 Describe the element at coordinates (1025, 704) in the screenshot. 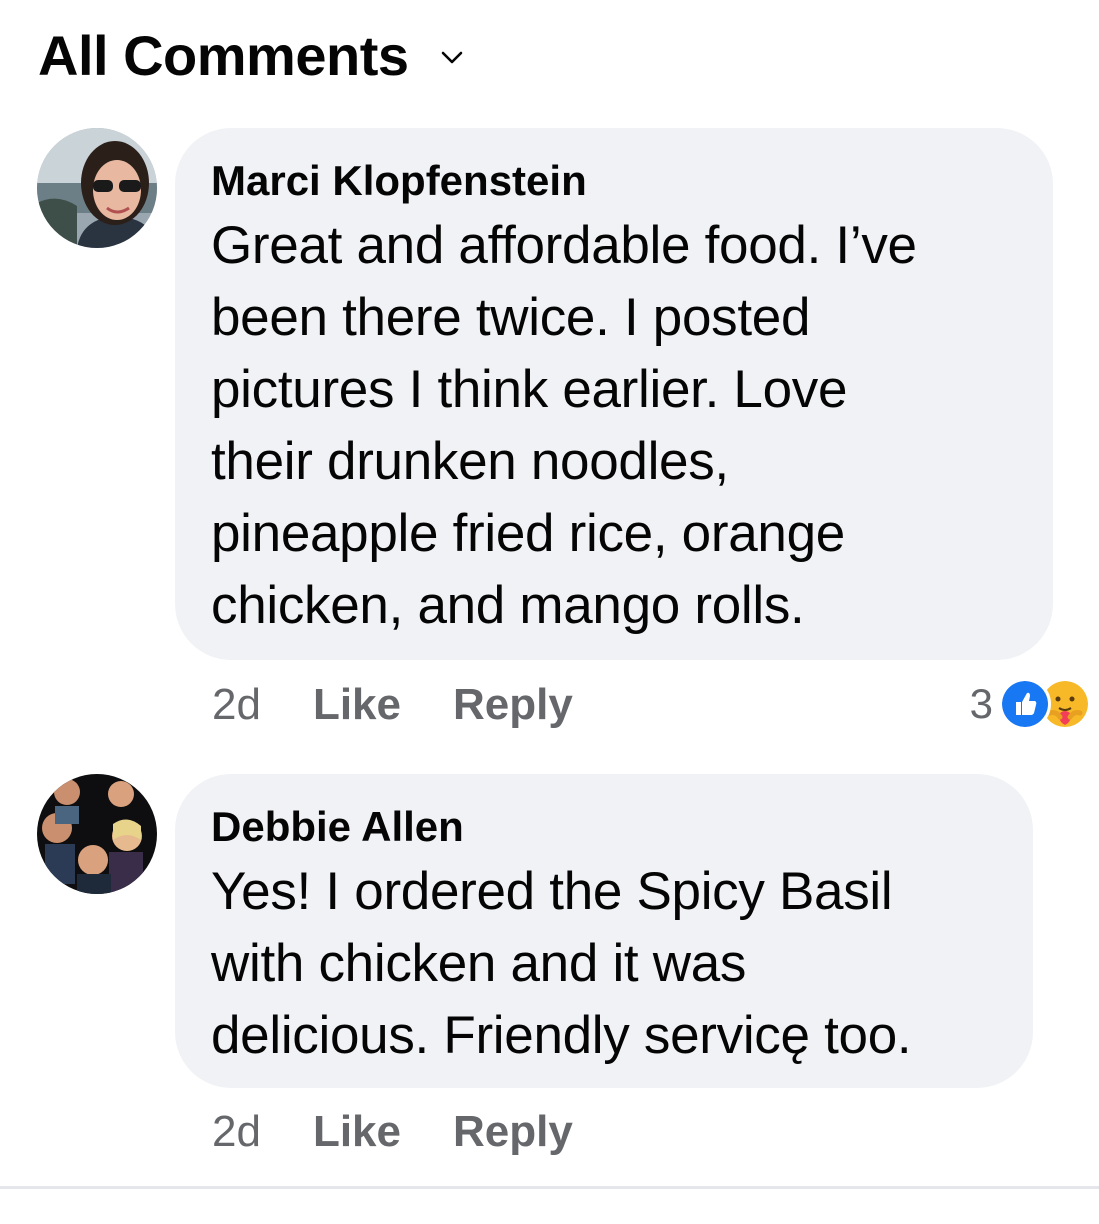

I see `like-reaction-icon` at that location.